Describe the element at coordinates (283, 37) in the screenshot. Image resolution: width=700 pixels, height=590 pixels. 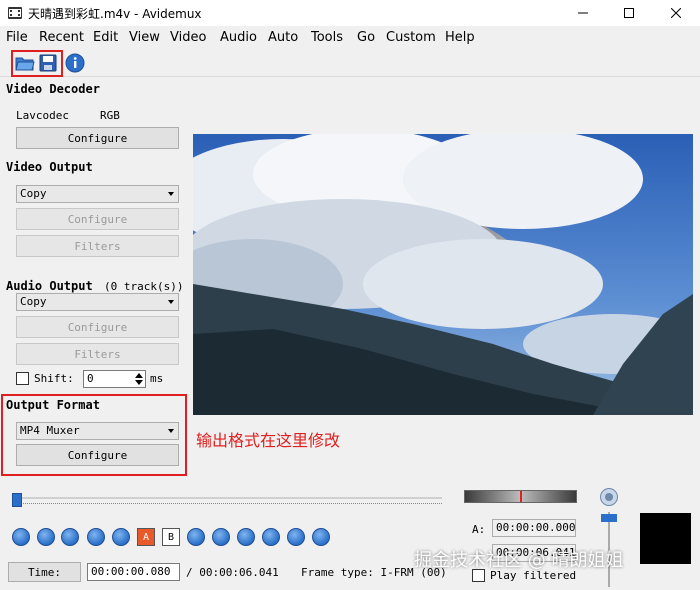
I see `menu-auto: Auto` at that location.